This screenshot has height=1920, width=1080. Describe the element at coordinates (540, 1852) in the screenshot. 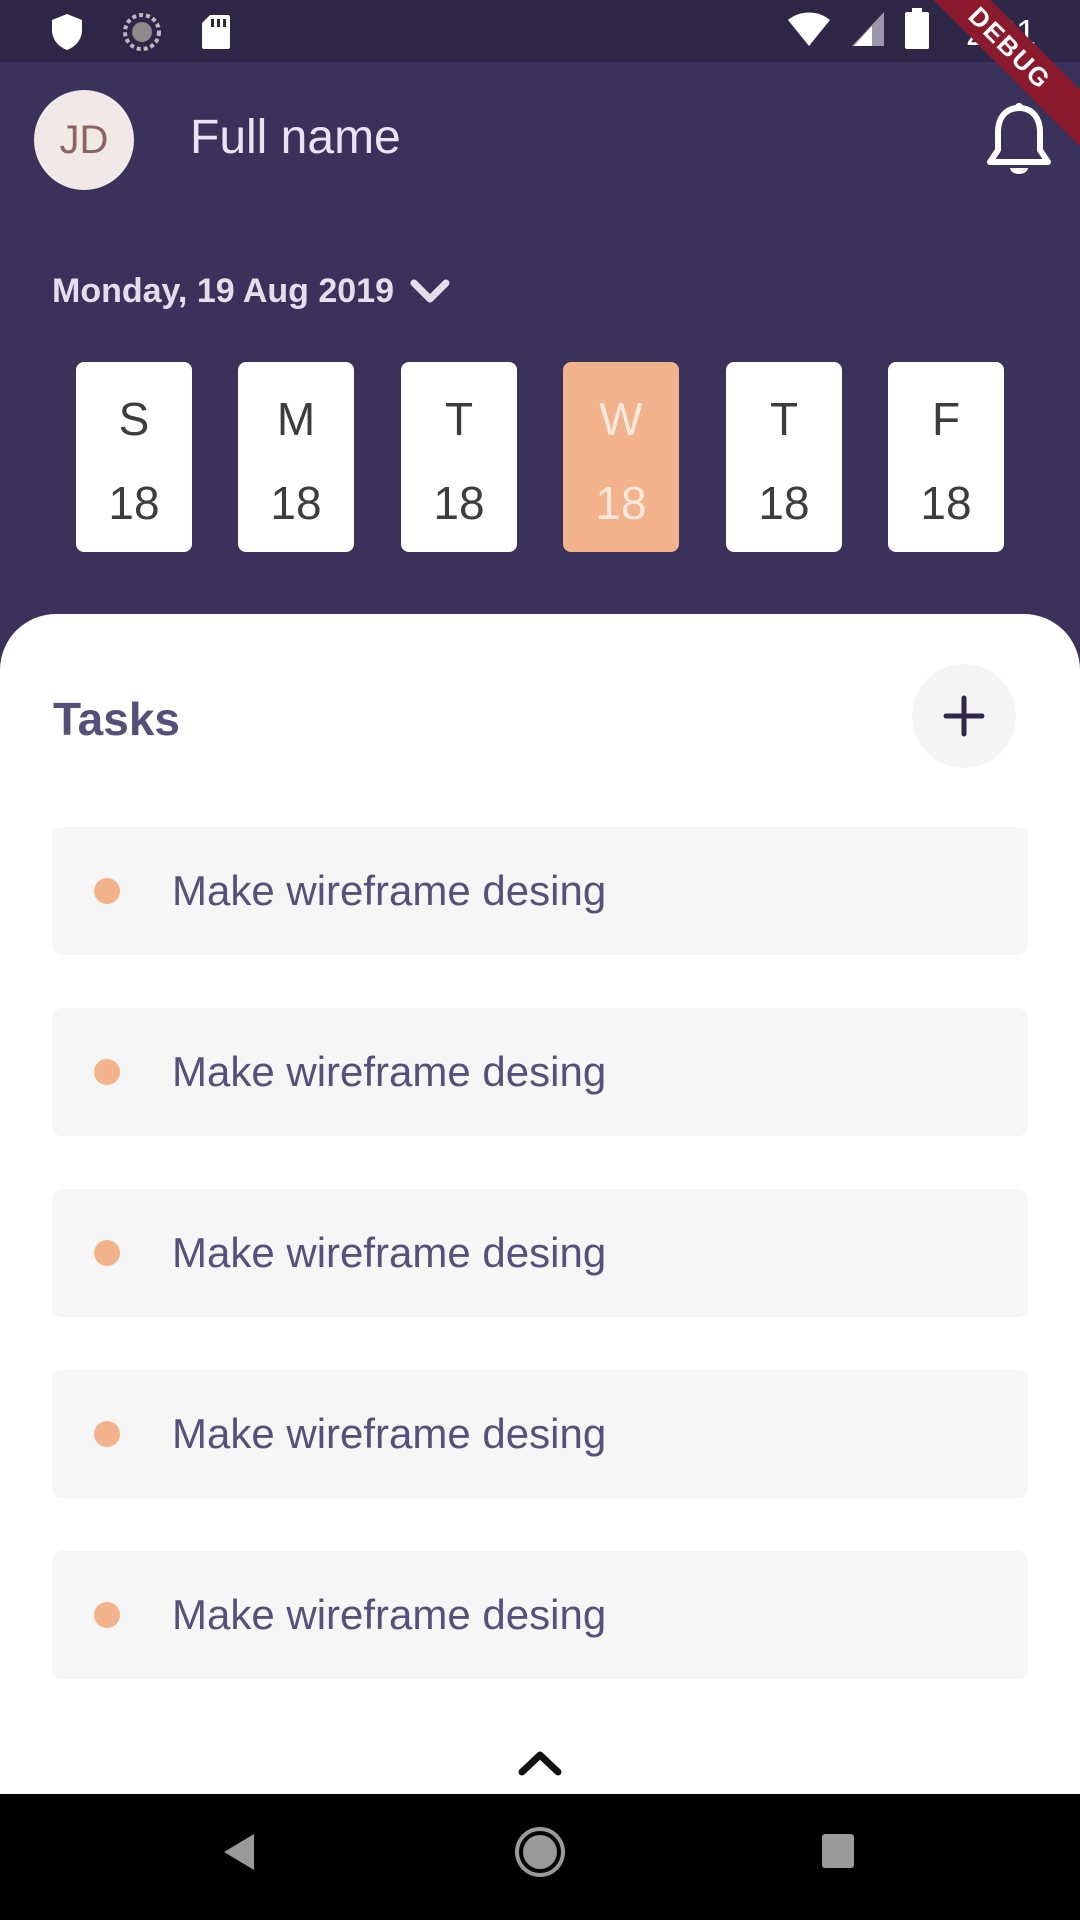

I see `home-circle-icon` at that location.